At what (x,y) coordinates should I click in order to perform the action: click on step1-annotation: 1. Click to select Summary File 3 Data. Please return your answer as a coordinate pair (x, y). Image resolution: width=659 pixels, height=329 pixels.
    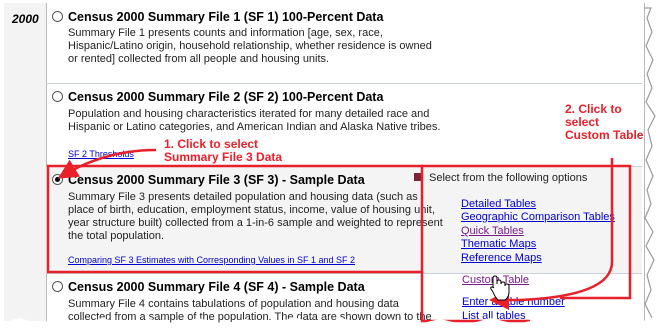
    Looking at the image, I should click on (223, 151).